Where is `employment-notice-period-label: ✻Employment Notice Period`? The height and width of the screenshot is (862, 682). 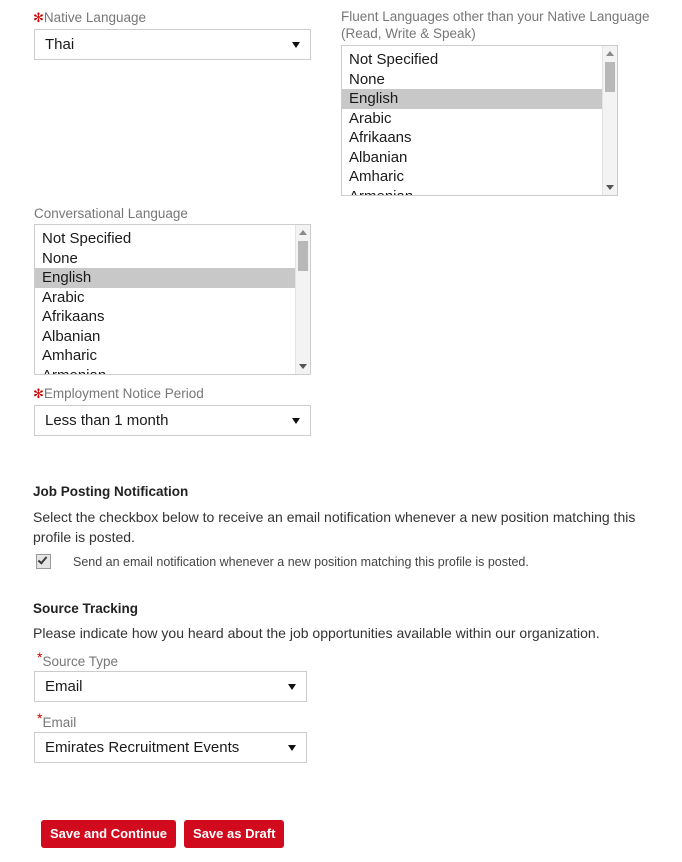 employment-notice-period-label: ✻Employment Notice Period is located at coordinates (118, 393).